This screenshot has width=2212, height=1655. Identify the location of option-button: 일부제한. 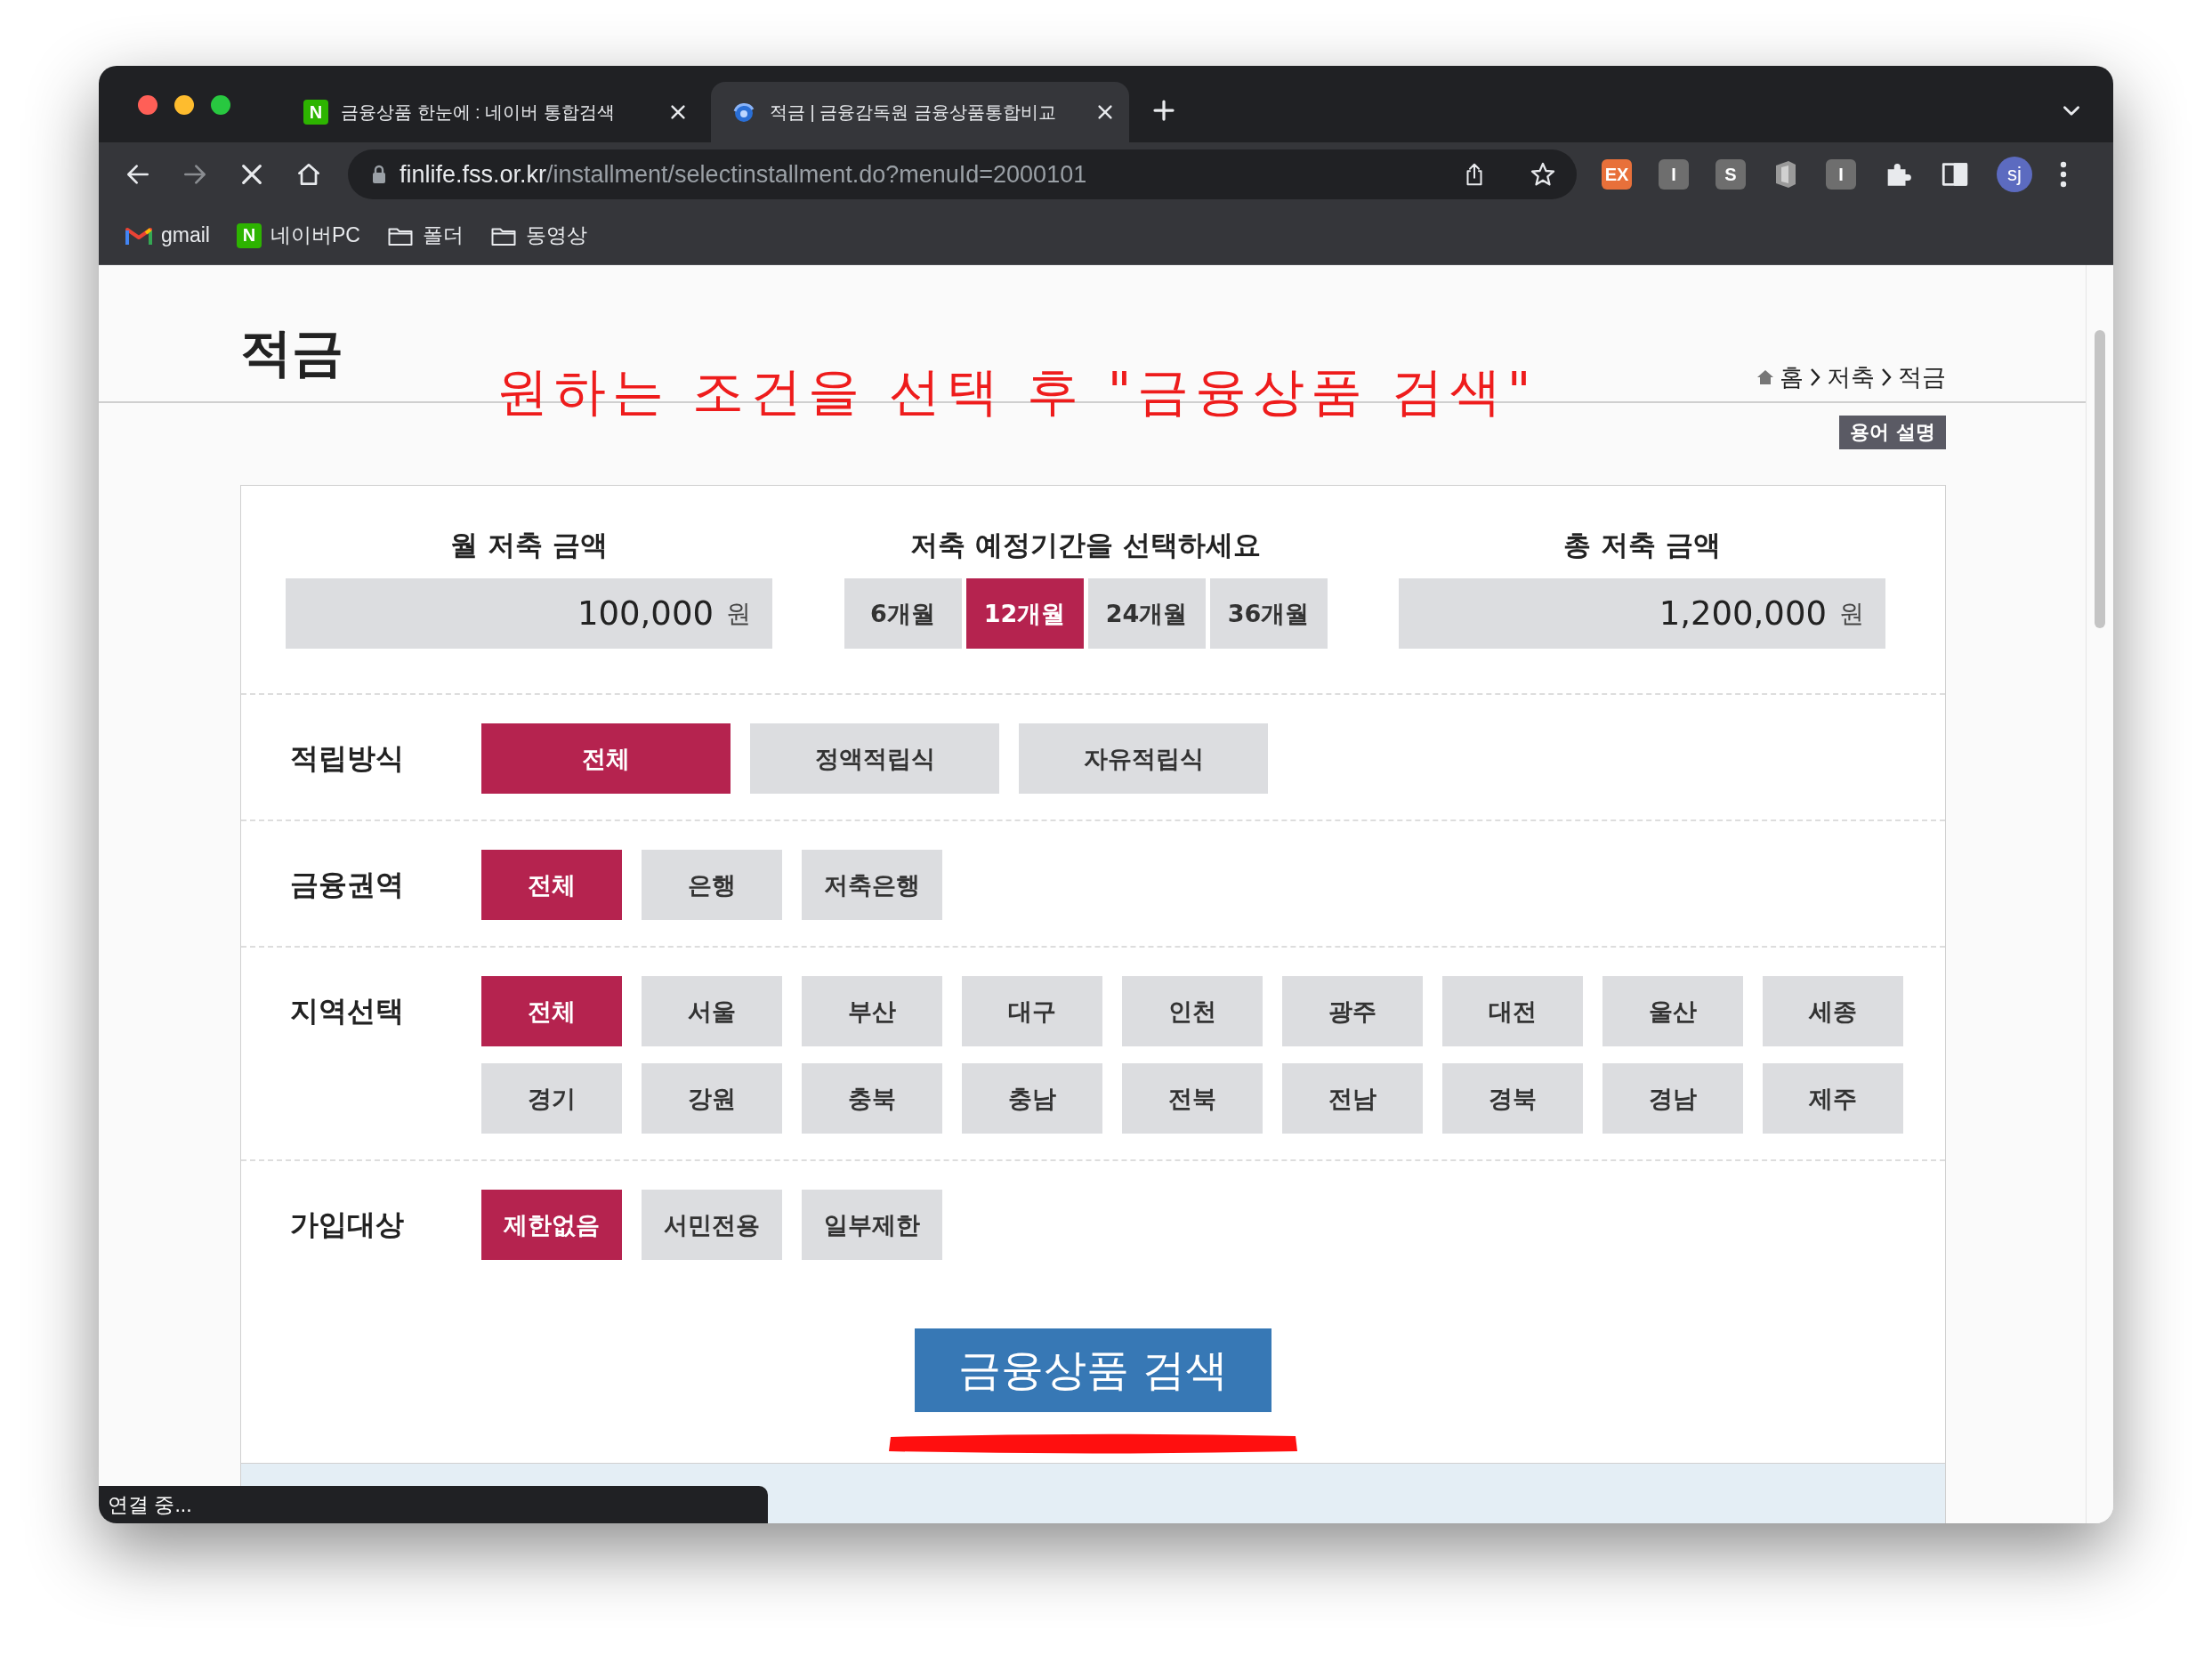
(872, 1225).